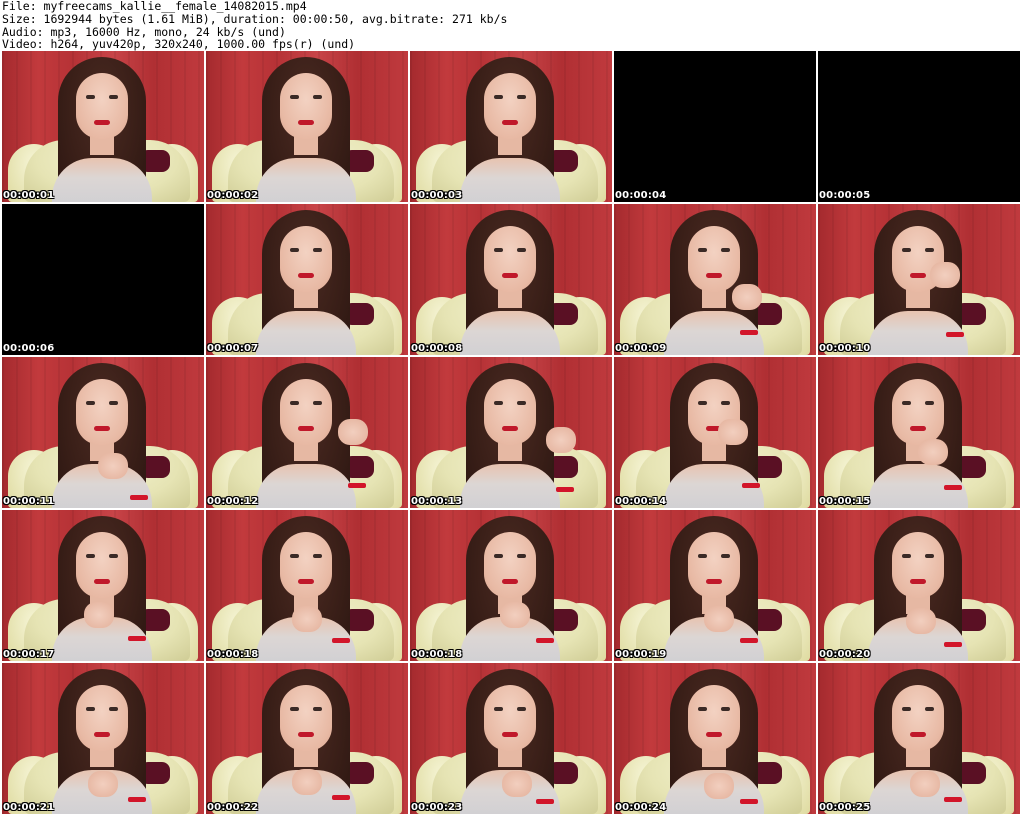  Describe the element at coordinates (437, 501) in the screenshot. I see `timestamp-label: 00:00:13` at that location.